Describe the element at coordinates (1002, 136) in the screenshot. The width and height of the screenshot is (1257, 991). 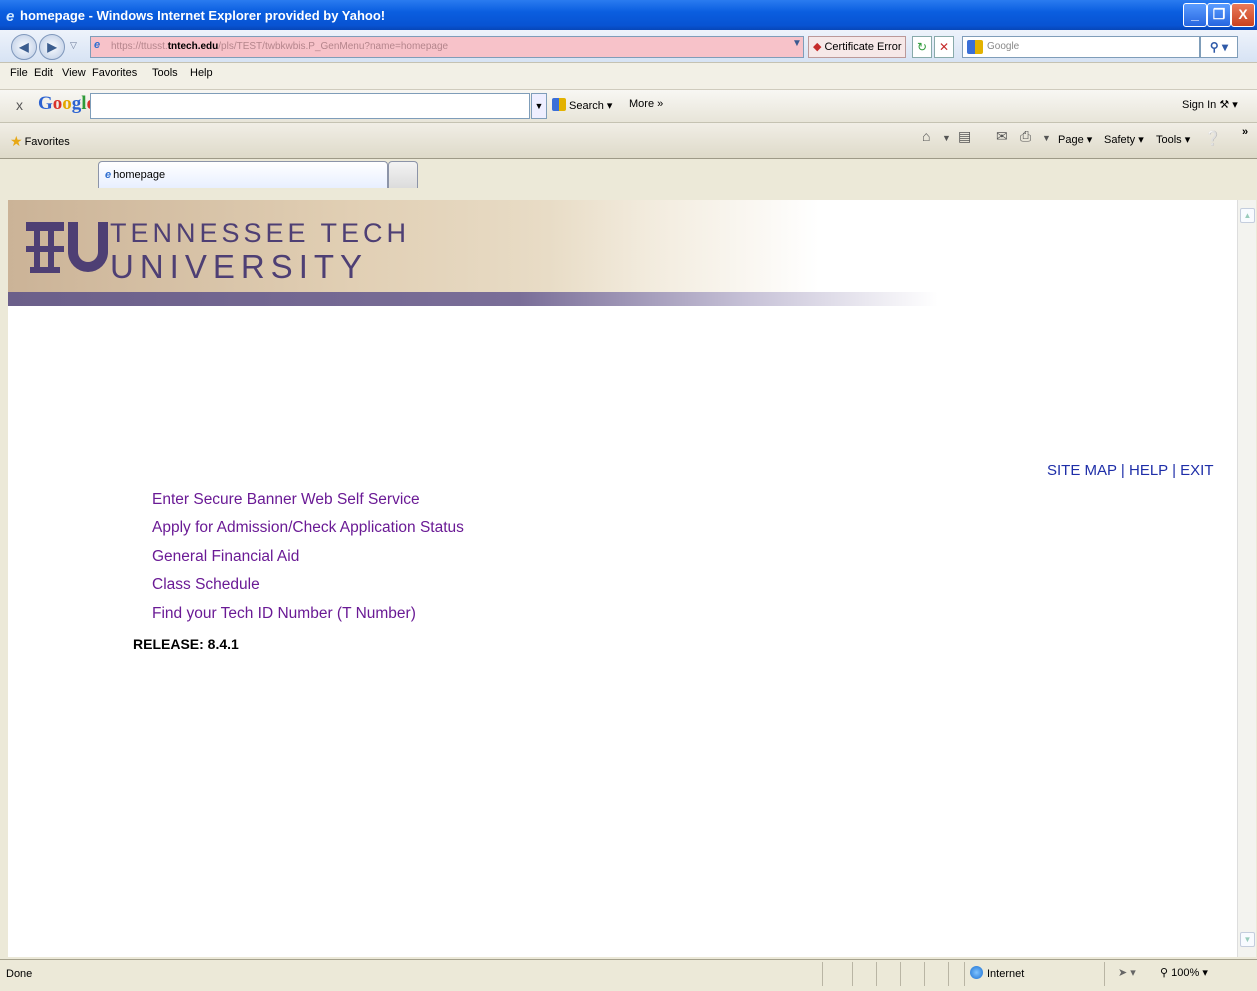
I see `read-mail-icon: ✉` at that location.